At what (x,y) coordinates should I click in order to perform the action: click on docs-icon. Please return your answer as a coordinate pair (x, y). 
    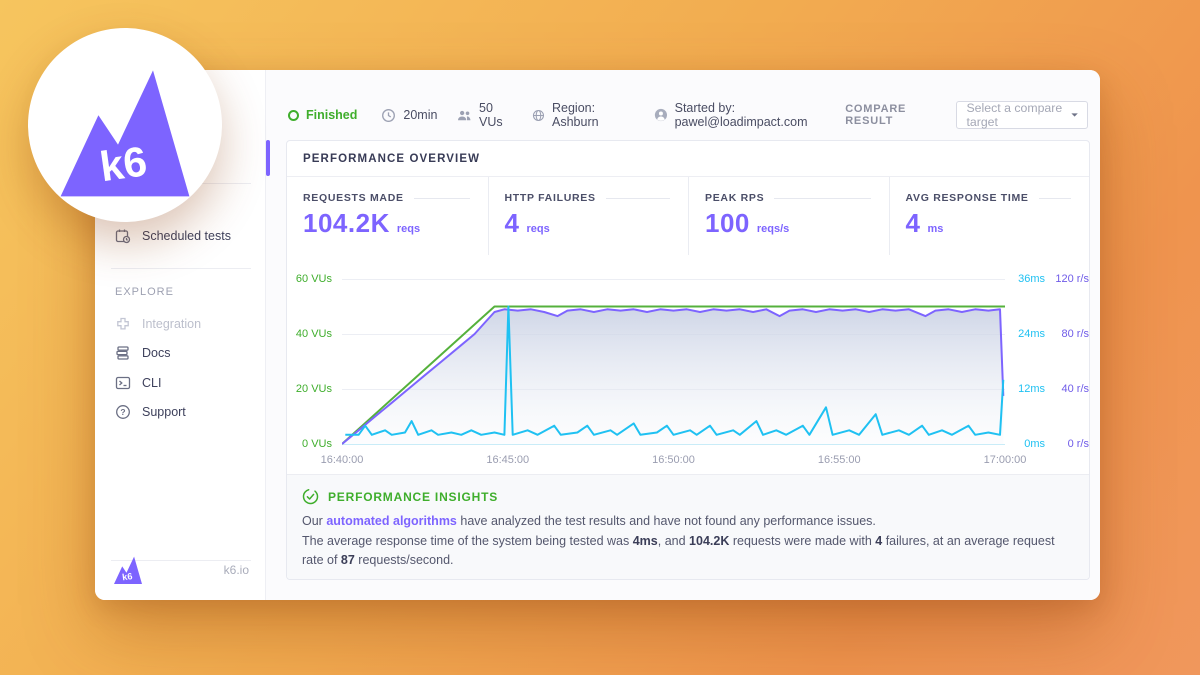
    Looking at the image, I should click on (122, 353).